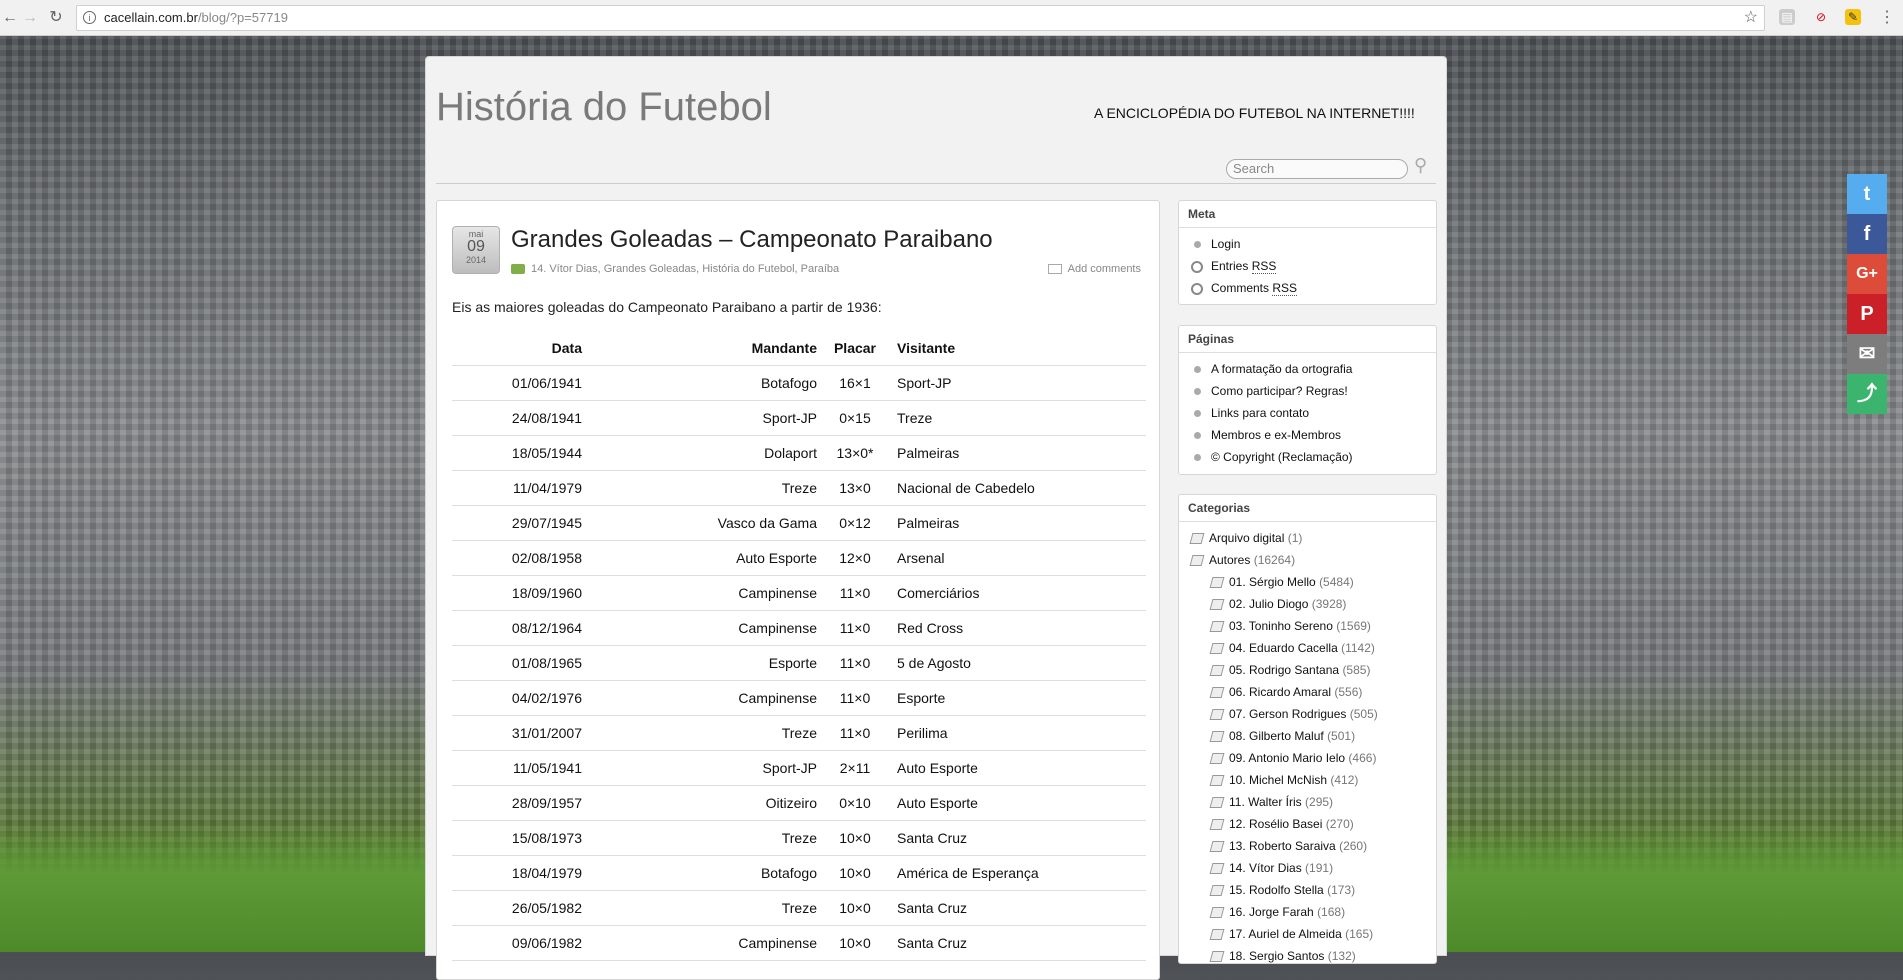  What do you see at coordinates (1307, 714) in the screenshot?
I see `category-subitem: 07. Gerson Rodrigues (505)` at bounding box center [1307, 714].